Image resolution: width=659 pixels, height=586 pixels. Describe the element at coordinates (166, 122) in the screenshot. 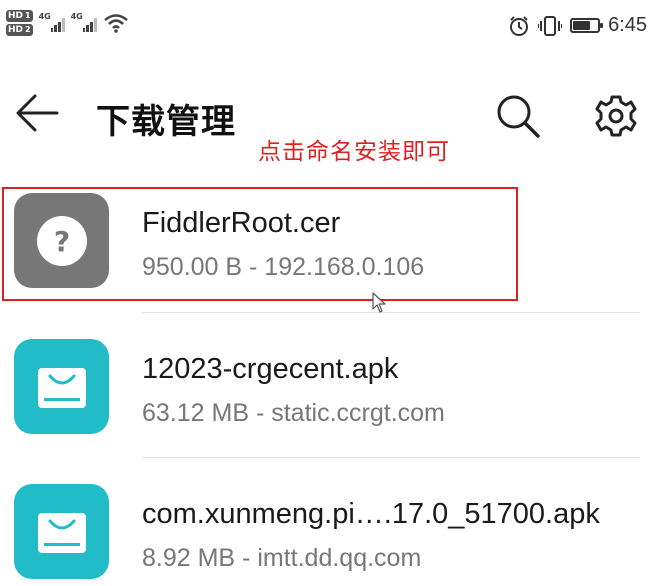

I see `page-title: 下载管理` at that location.